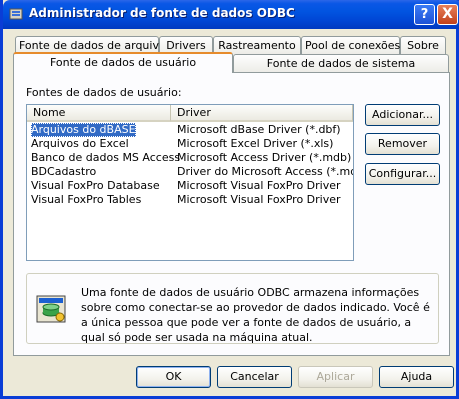  What do you see at coordinates (64, 171) in the screenshot?
I see `data-source-name: BDCadastro` at bounding box center [64, 171].